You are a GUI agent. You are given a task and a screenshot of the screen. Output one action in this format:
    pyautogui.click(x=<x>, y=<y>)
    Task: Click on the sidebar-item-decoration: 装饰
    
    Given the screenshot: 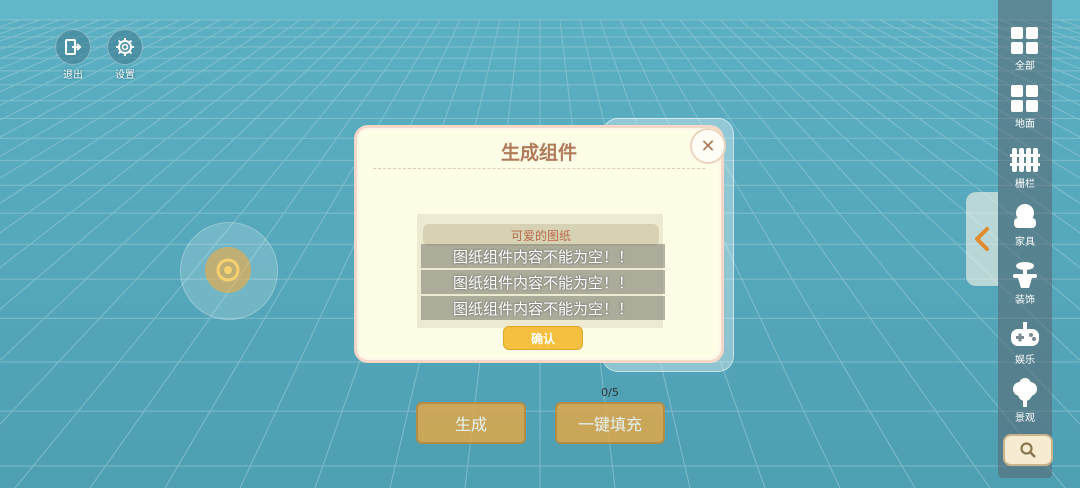 What is the action you would take?
    pyautogui.click(x=1025, y=283)
    